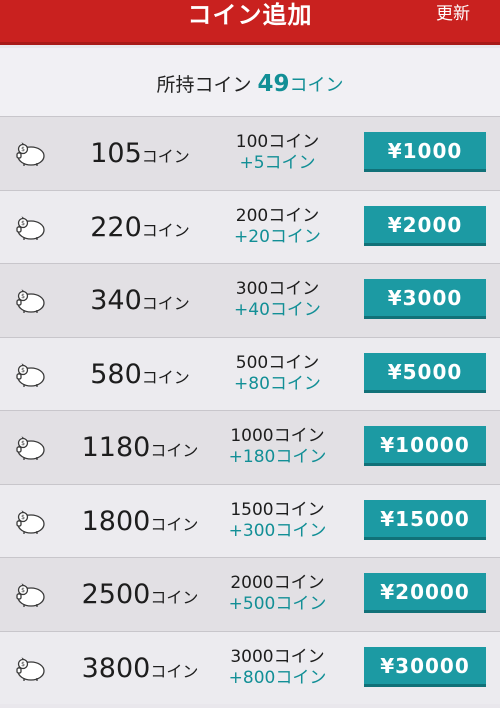 The image size is (500, 708). I want to click on app-header: コイン追加 更新, so click(250, 22).